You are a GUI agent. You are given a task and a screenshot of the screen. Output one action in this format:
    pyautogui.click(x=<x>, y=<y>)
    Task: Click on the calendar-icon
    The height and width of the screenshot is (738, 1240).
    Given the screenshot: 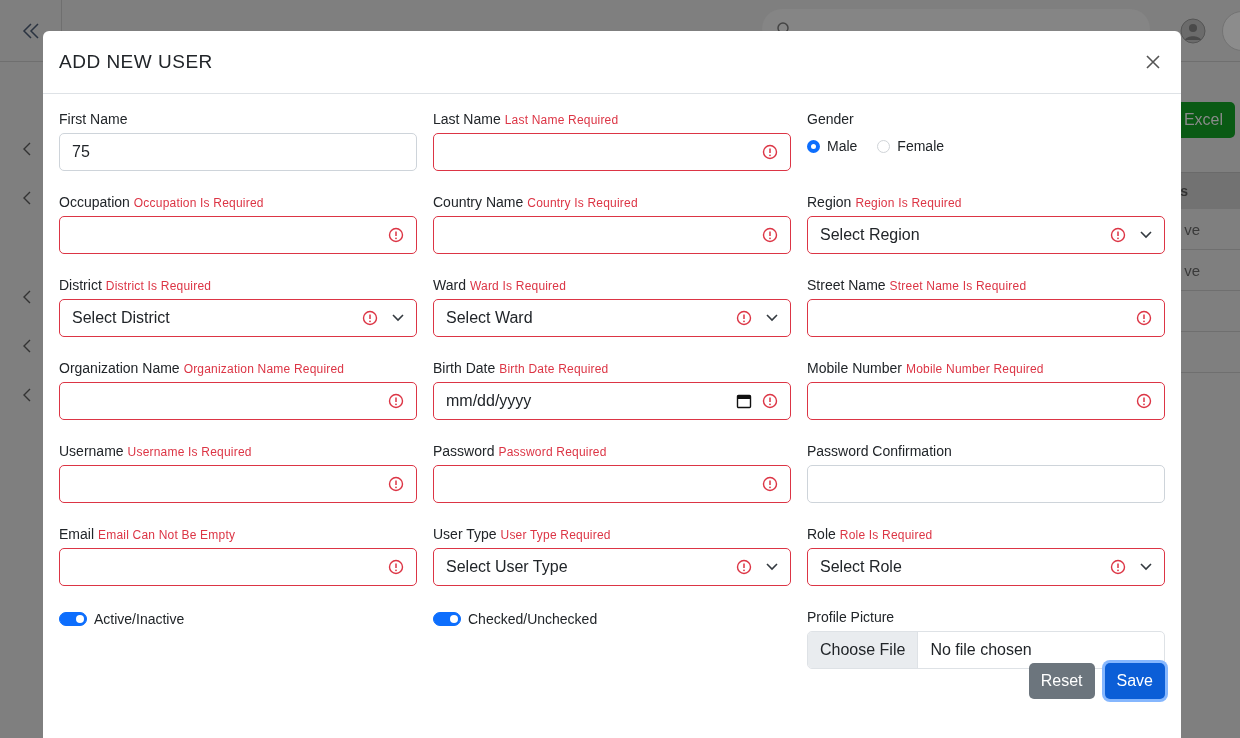 What is the action you would take?
    pyautogui.click(x=744, y=401)
    